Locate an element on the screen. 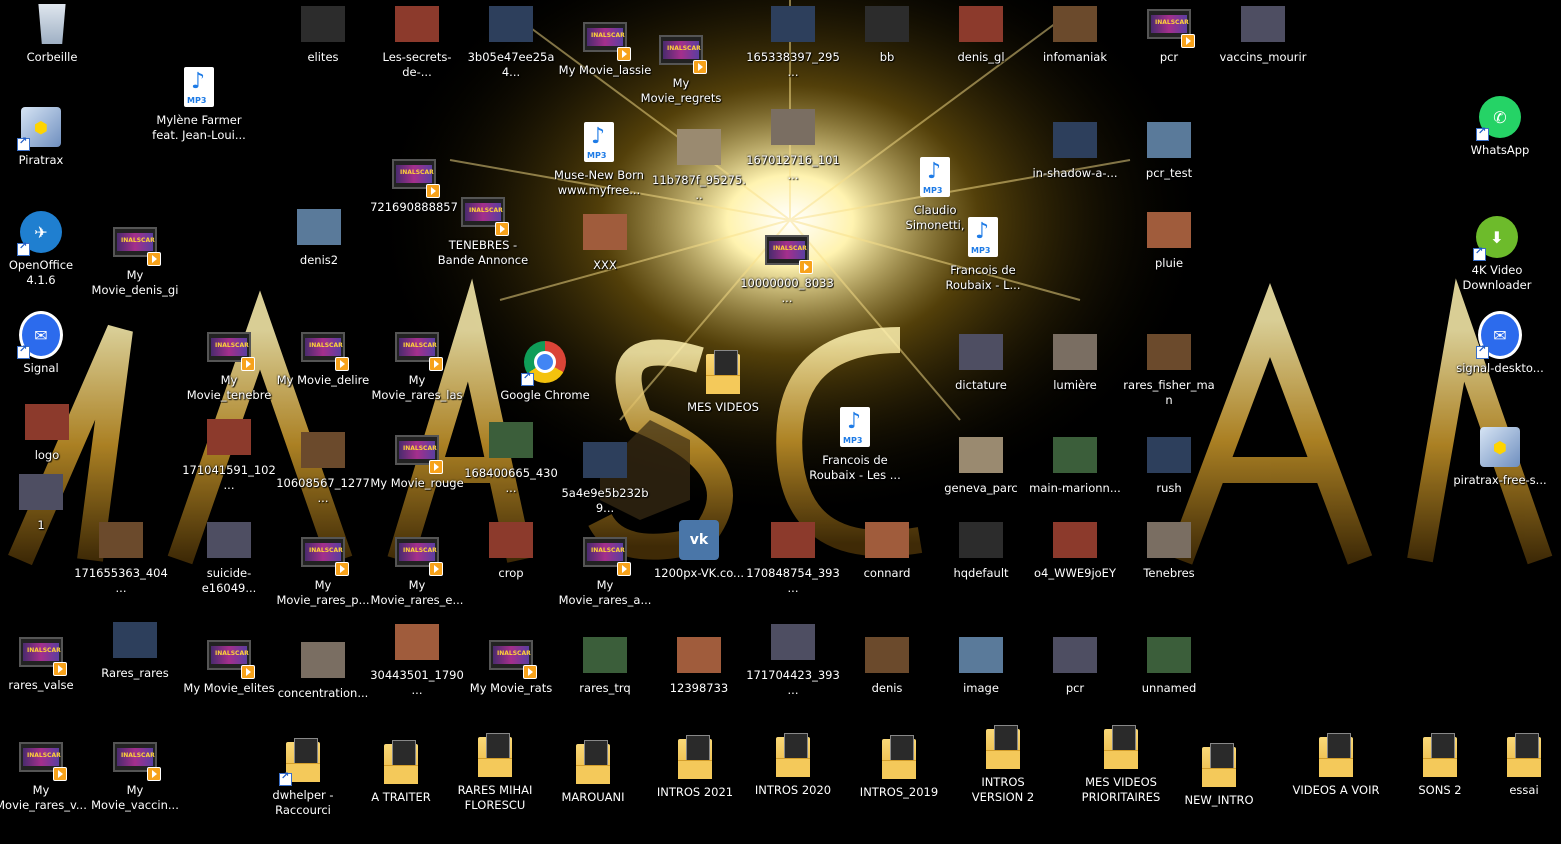  desktop-icon-image: image is located at coordinates (981, 664).